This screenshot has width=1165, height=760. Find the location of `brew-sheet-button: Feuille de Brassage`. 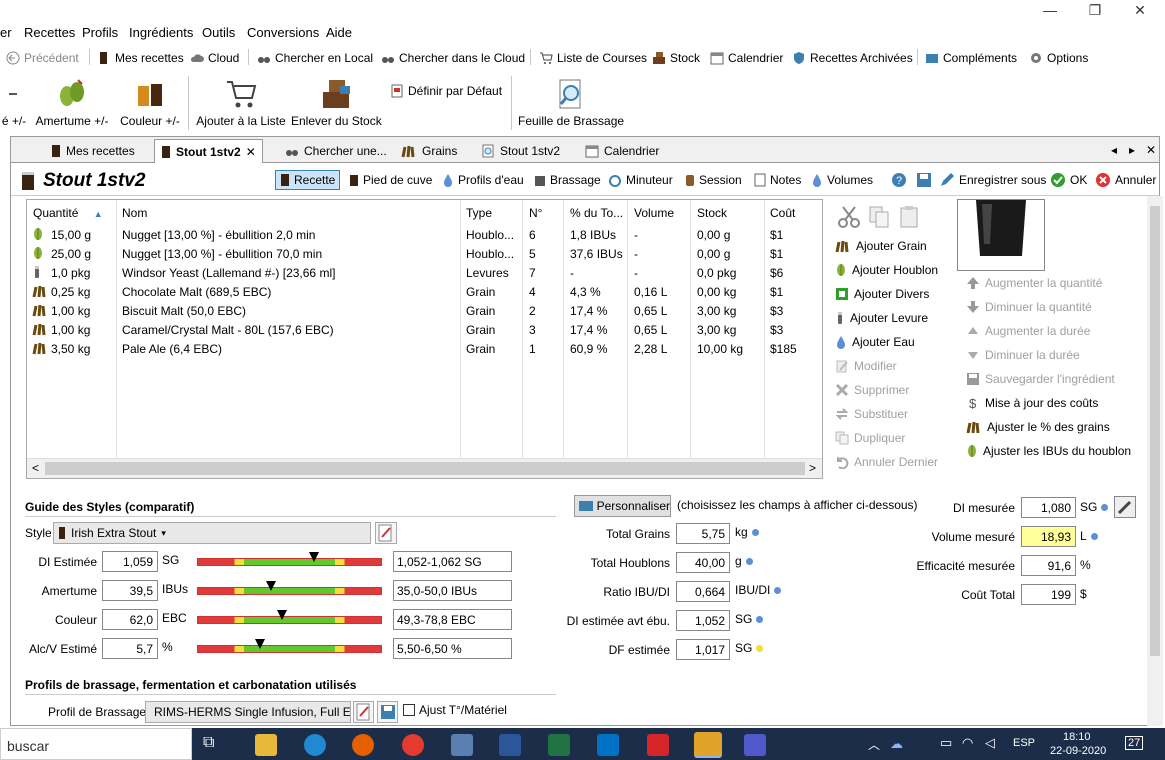

brew-sheet-button: Feuille de Brassage is located at coordinates (571, 103).